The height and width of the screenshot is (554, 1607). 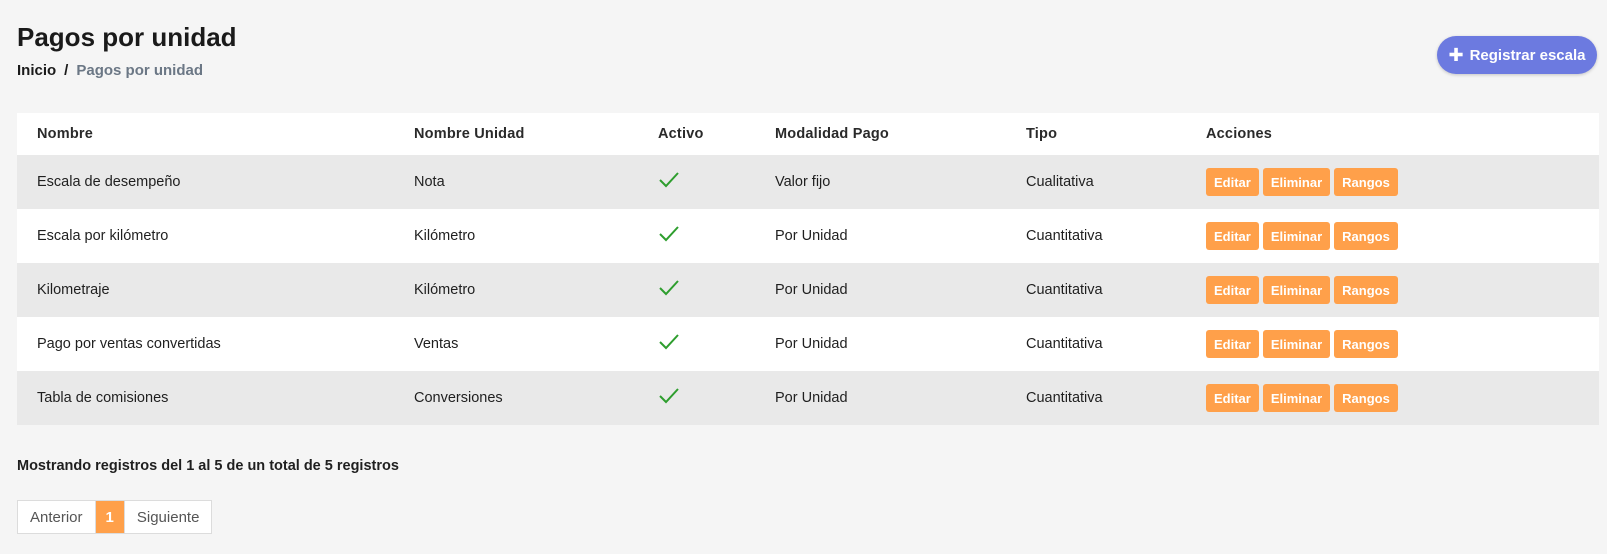 I want to click on column-header-nombre-unidad: Nombre Unidad, so click(x=516, y=134).